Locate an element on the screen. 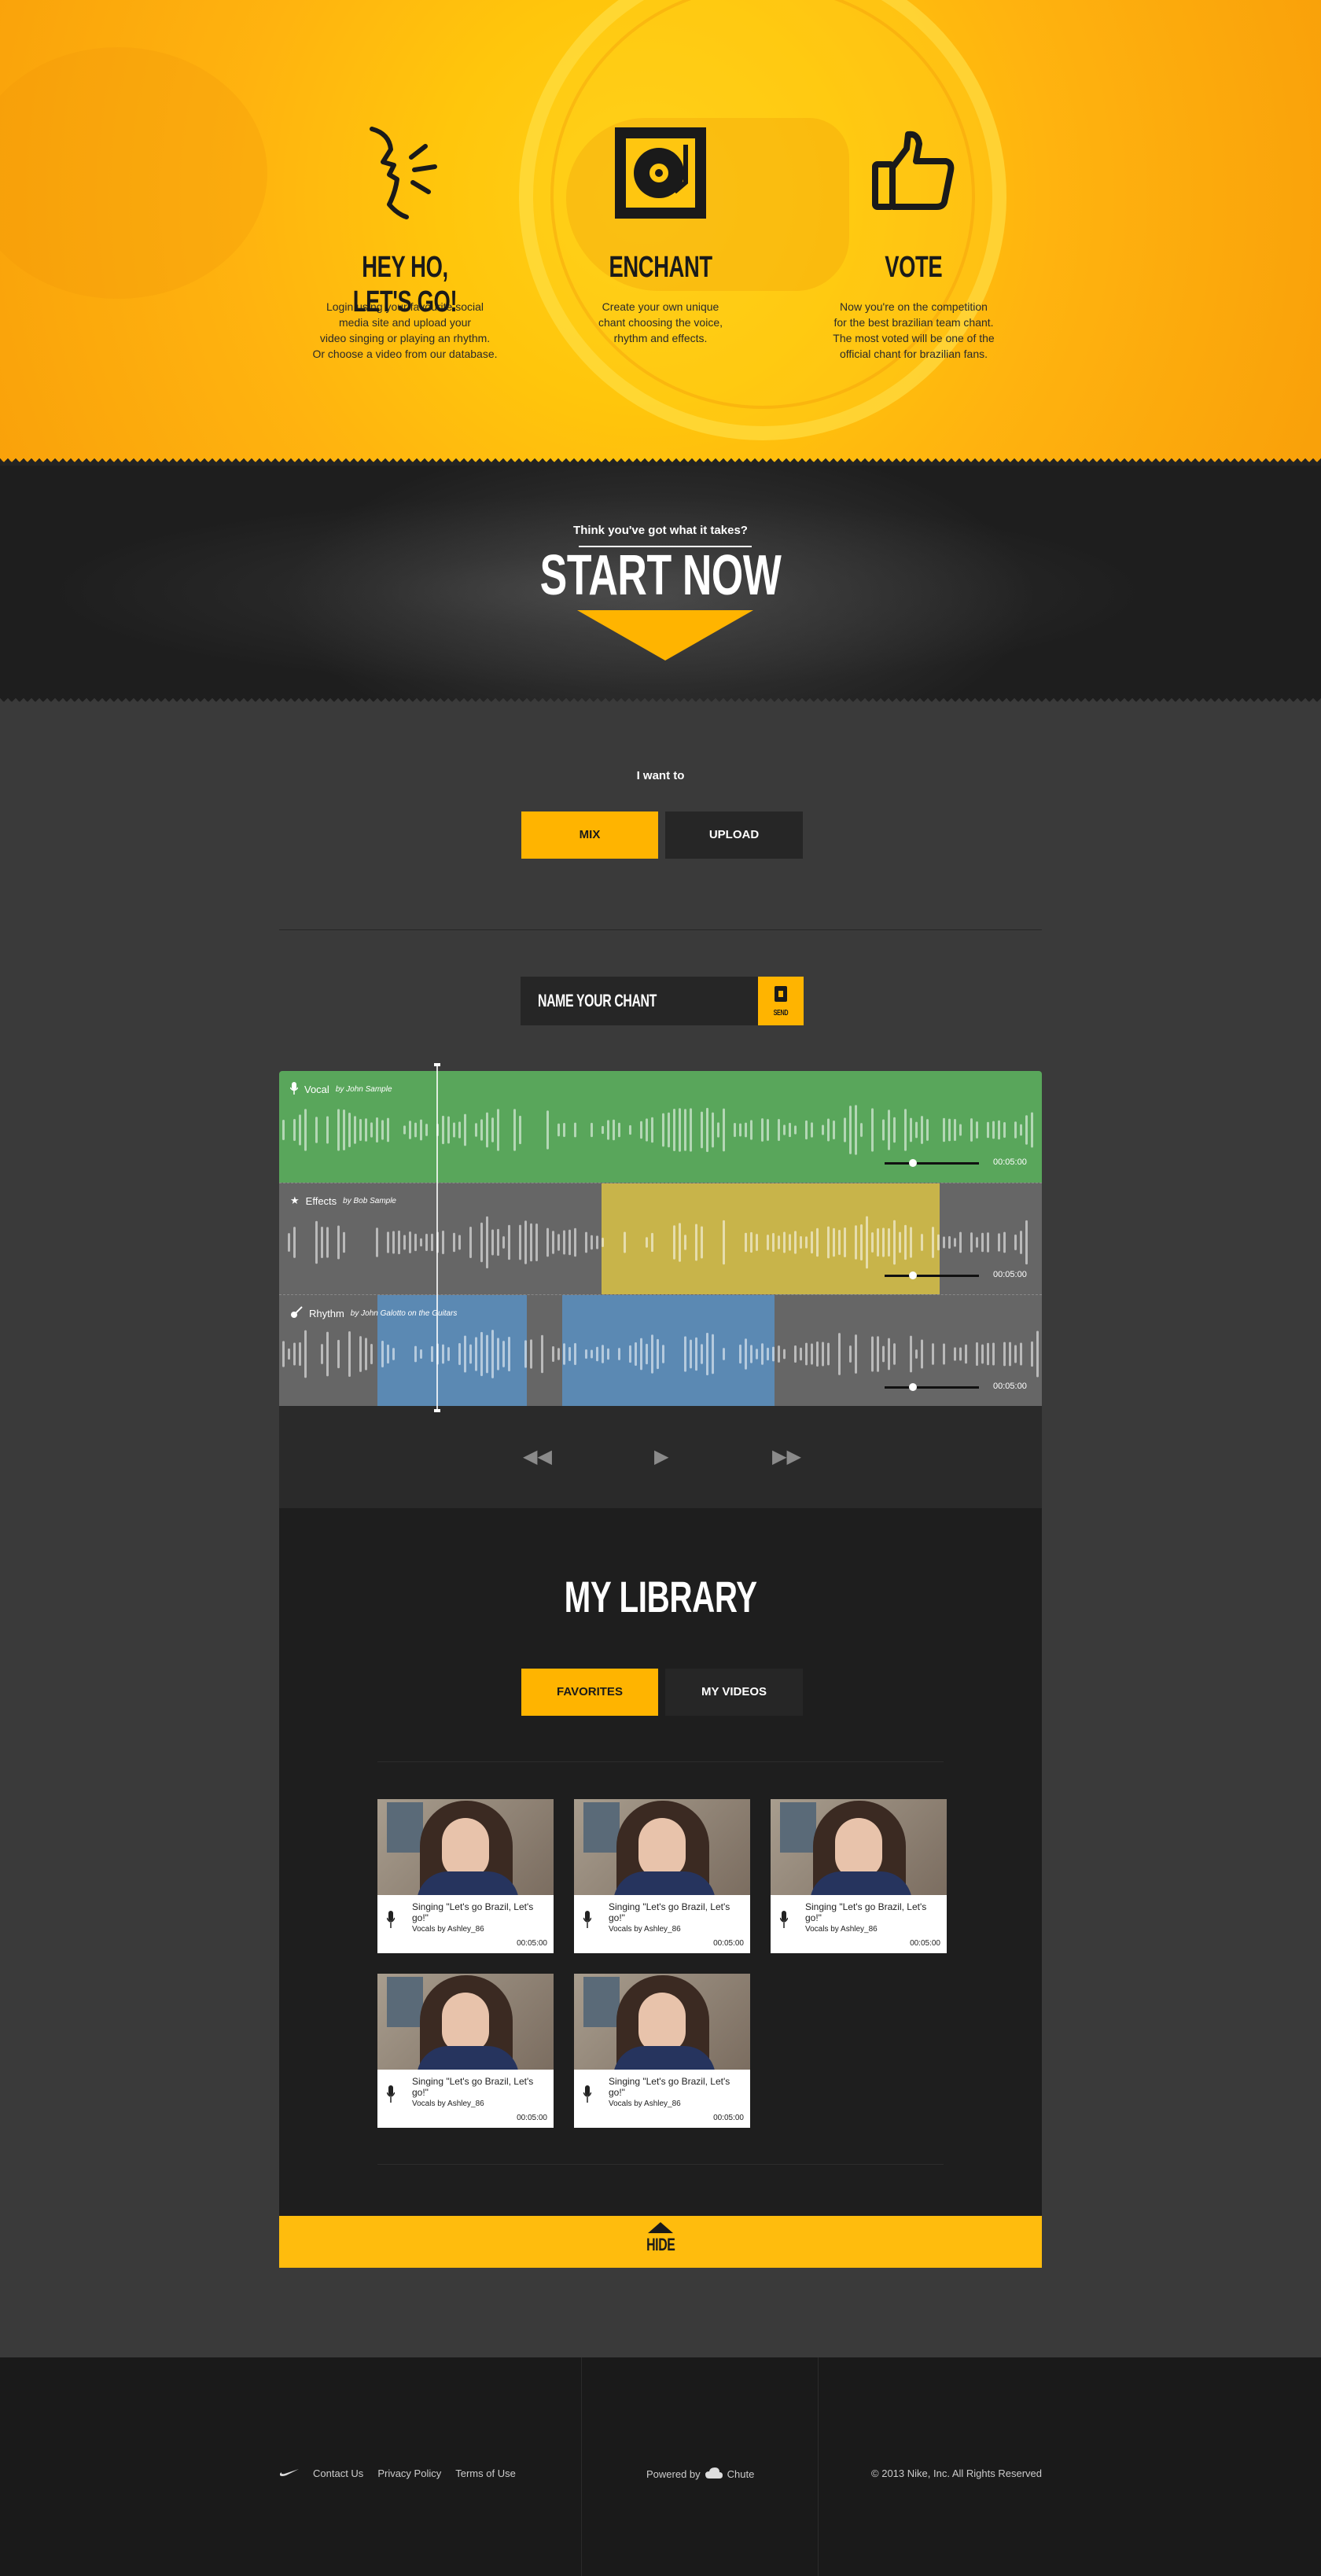 This screenshot has width=1321, height=2576. track-effects: ★ Effects by Bob Sample 00:05:00 is located at coordinates (660, 1239).